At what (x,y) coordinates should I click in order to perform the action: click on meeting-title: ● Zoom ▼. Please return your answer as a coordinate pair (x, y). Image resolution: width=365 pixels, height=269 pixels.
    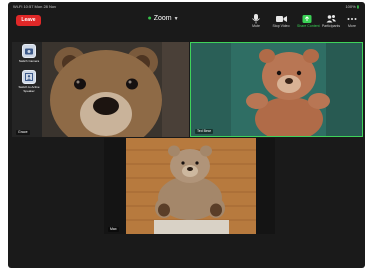
    Looking at the image, I should click on (163, 19).